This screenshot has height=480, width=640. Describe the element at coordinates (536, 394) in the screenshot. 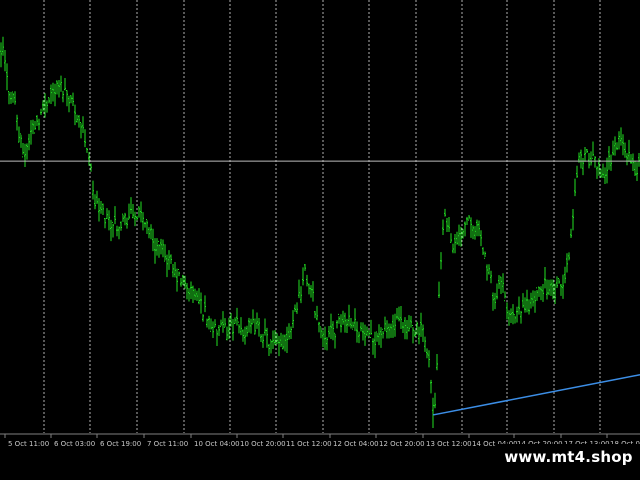

I see `trendline` at that location.